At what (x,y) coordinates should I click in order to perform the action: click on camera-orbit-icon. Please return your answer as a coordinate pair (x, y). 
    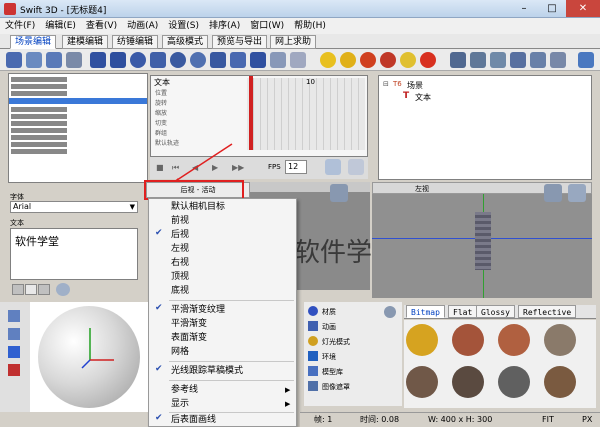
    Looking at the image, I should click on (339, 193).